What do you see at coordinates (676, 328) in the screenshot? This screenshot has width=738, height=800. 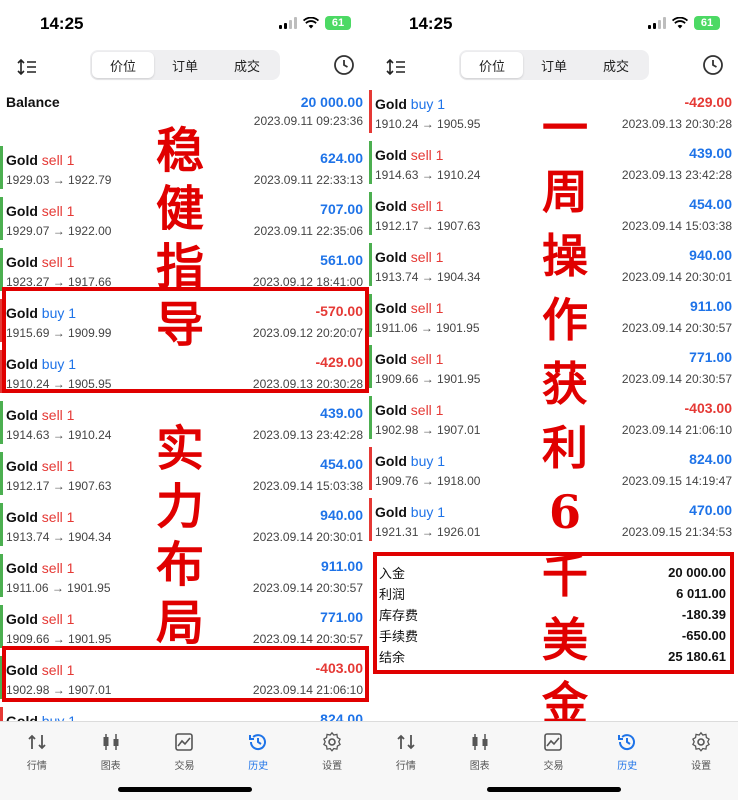 I see `trade-time: 2023.09.14 20:30:57` at bounding box center [676, 328].